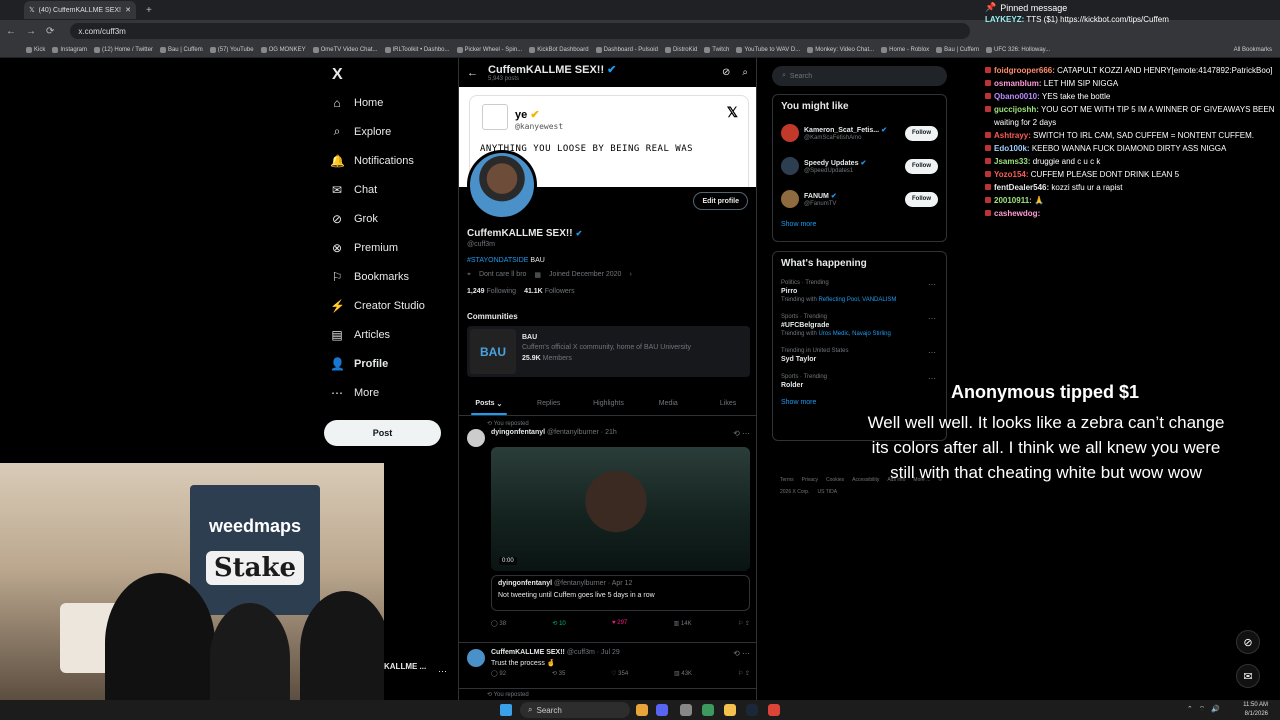 The width and height of the screenshot is (1280, 720). Describe the element at coordinates (472, 73) in the screenshot. I see `back-arrow-icon: ←` at that location.